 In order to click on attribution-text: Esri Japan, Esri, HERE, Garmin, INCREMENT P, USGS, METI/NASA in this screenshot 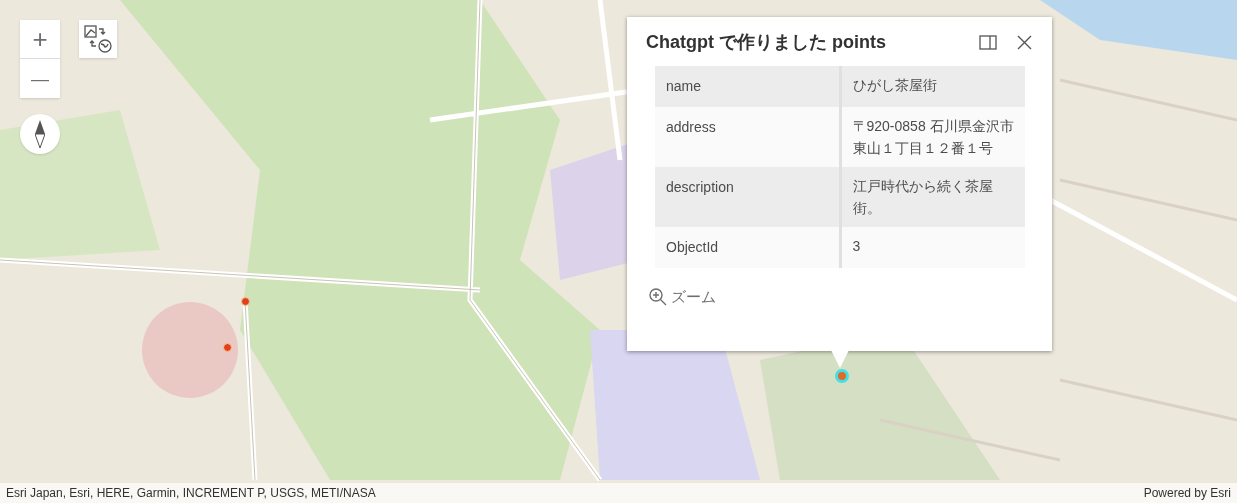, I will do `click(191, 493)`.